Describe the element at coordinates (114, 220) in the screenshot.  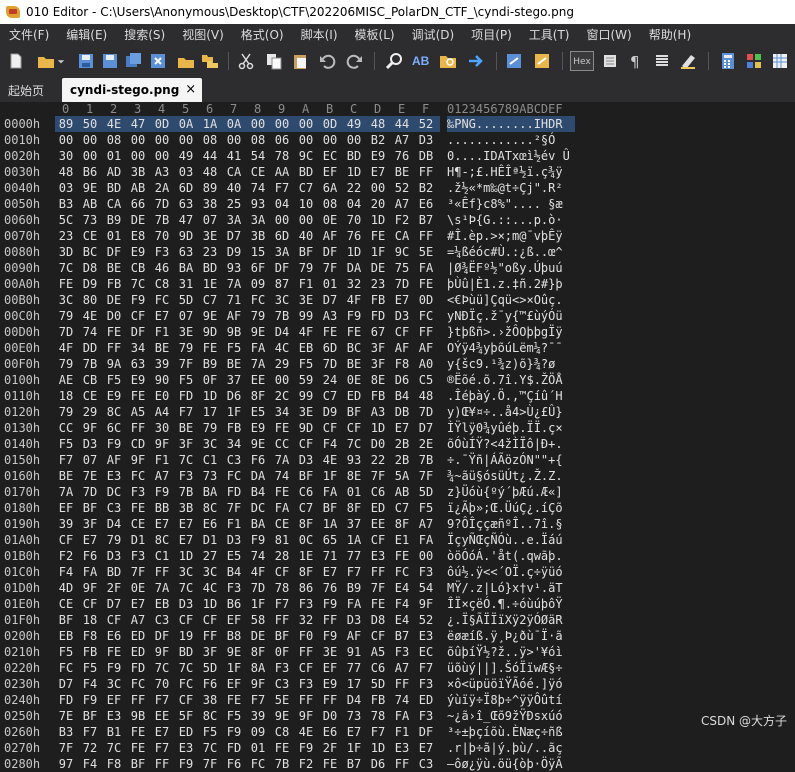
I see `hex-byte: B9` at that location.